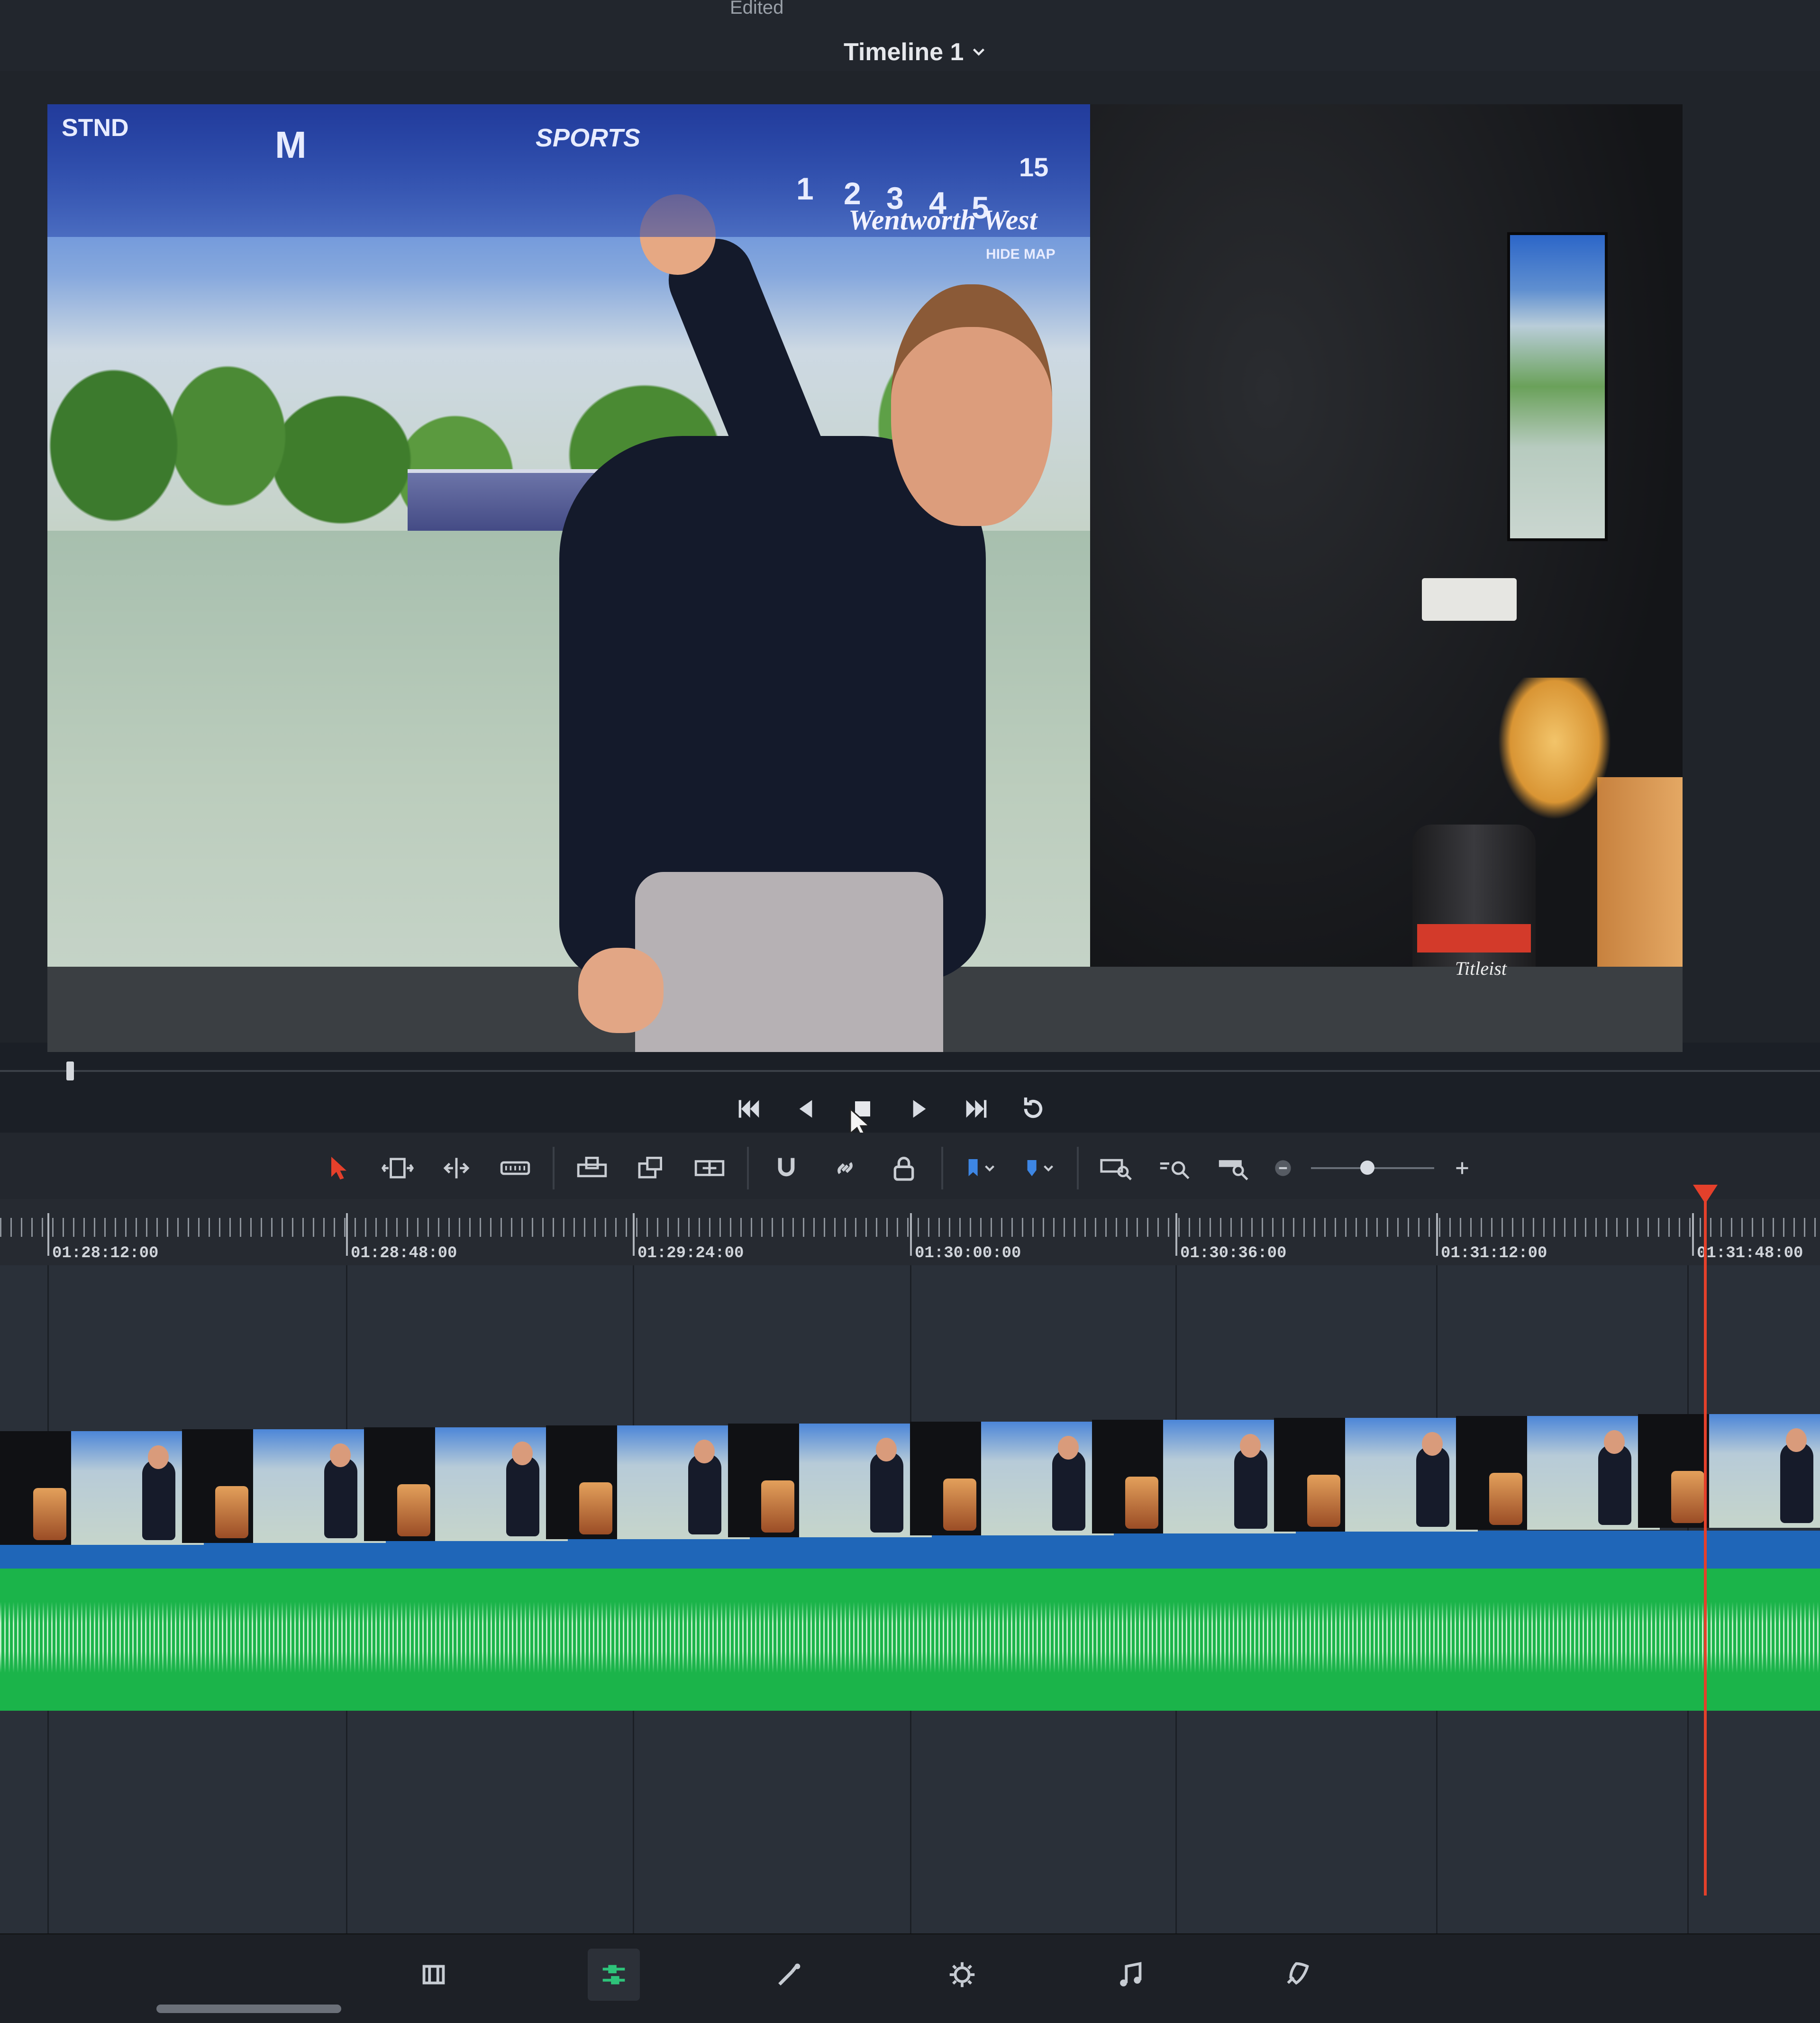 The height and width of the screenshot is (2023, 1820). I want to click on deliver-page-button, so click(1296, 1975).